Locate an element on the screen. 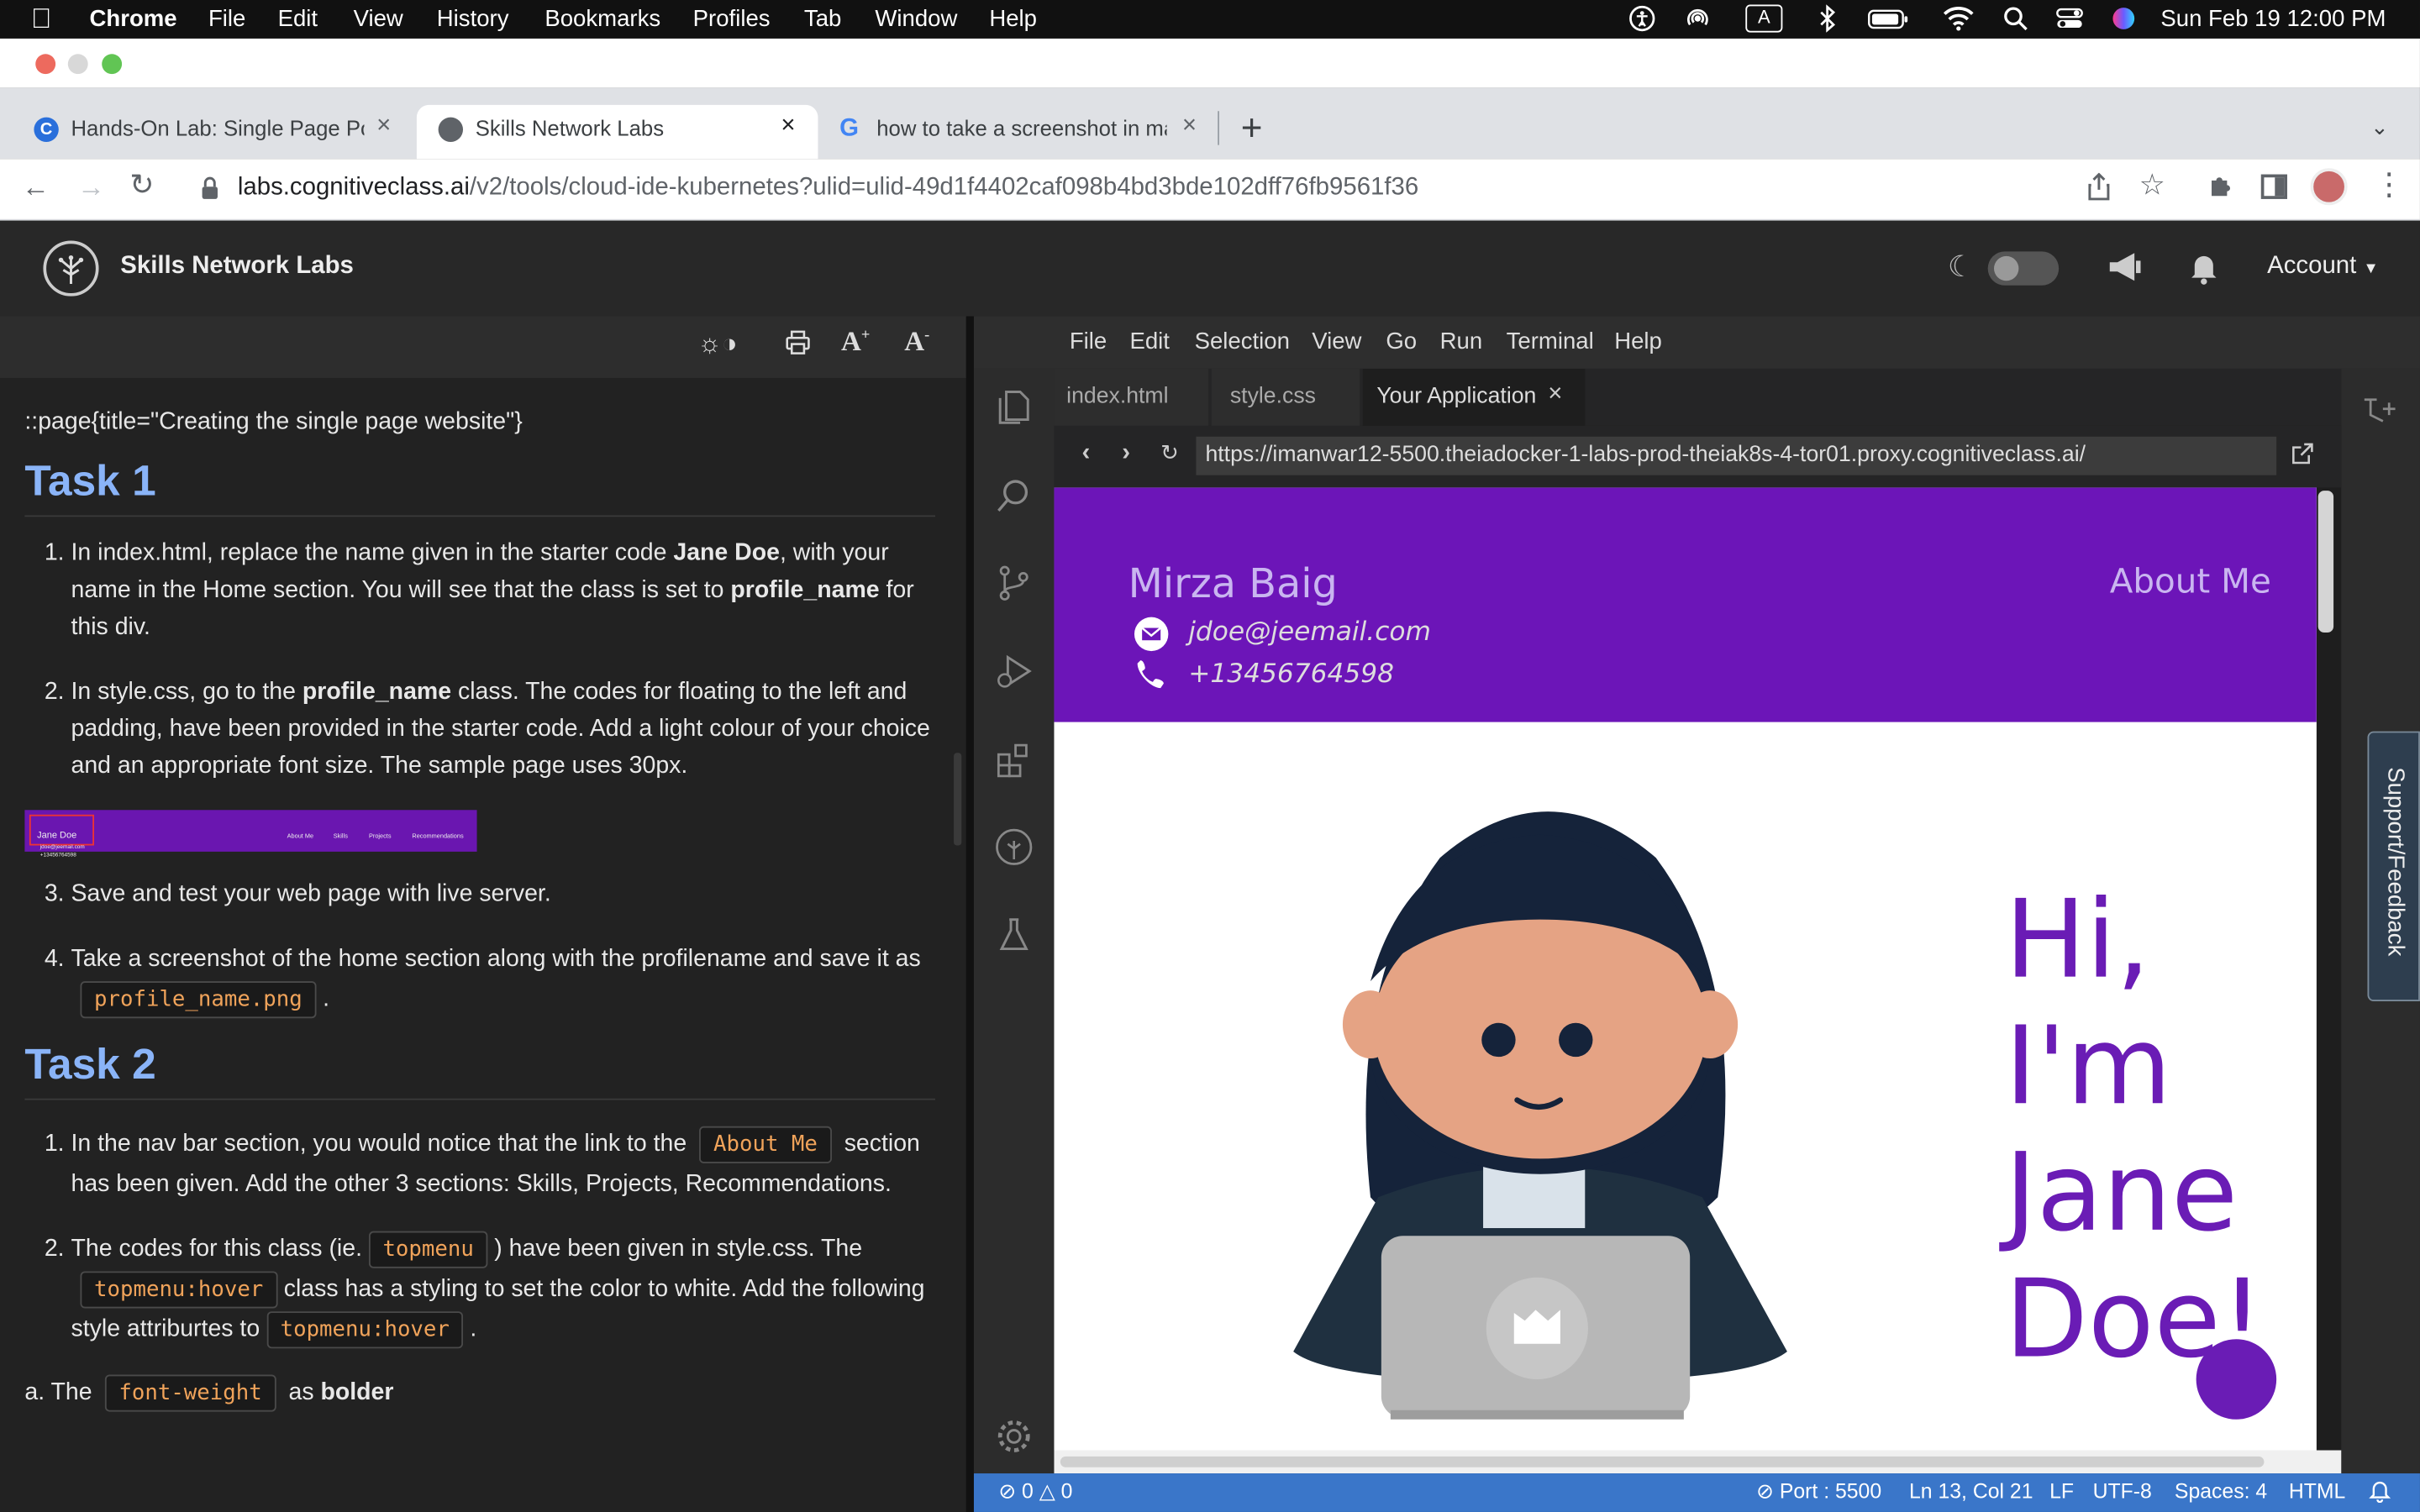 The image size is (2420, 1512). ide-menu-selection: Selection is located at coordinates (1242, 341).